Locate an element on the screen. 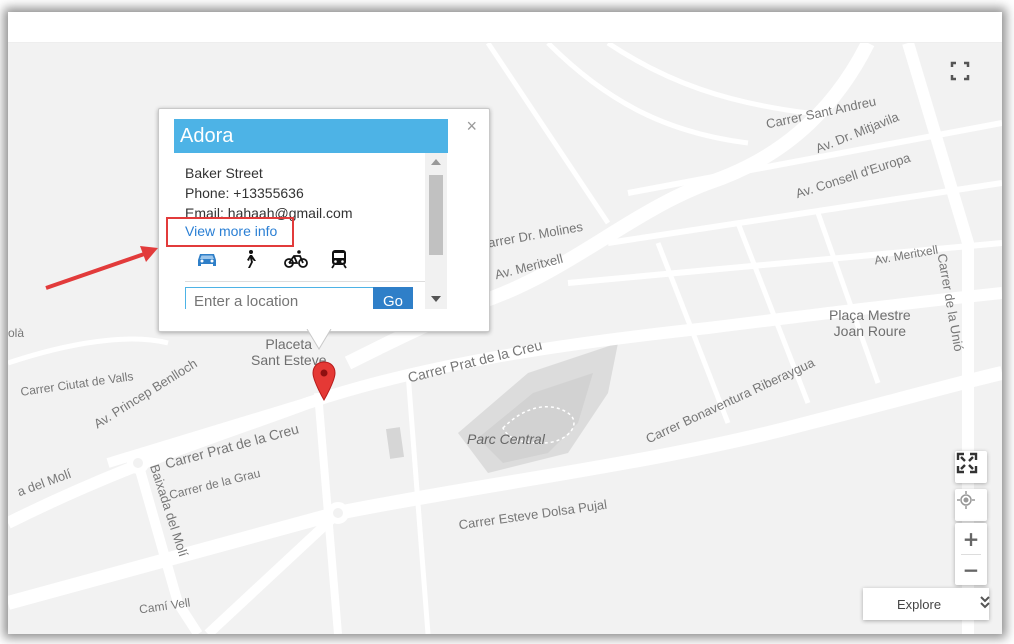 This screenshot has width=1014, height=644. go-button: Go is located at coordinates (393, 298).